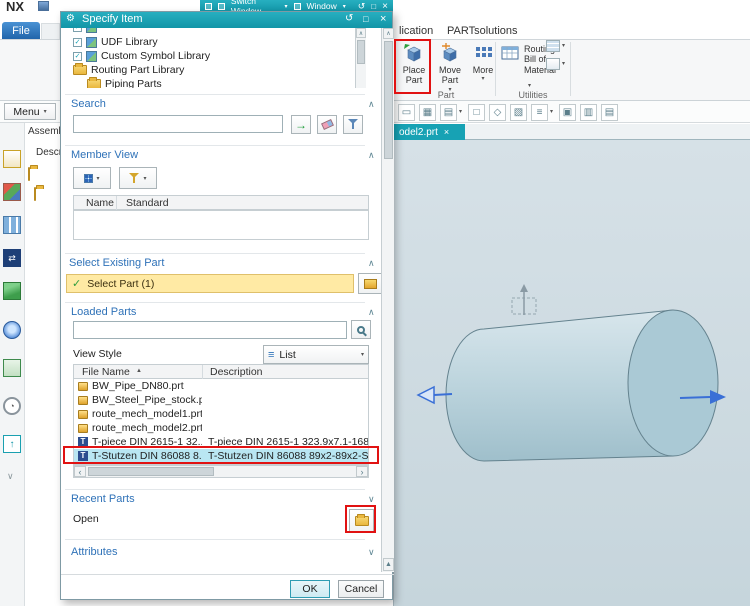 This screenshot has width=750, height=606. What do you see at coordinates (588, 112) in the screenshot?
I see `toolbar-icon: ▥` at bounding box center [588, 112].